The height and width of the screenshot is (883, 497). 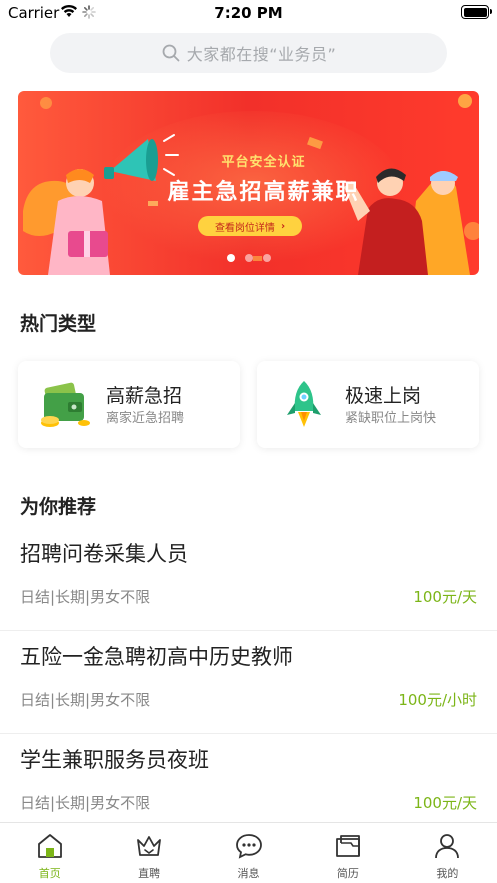 I want to click on tab-label: 首页, so click(x=49, y=873).